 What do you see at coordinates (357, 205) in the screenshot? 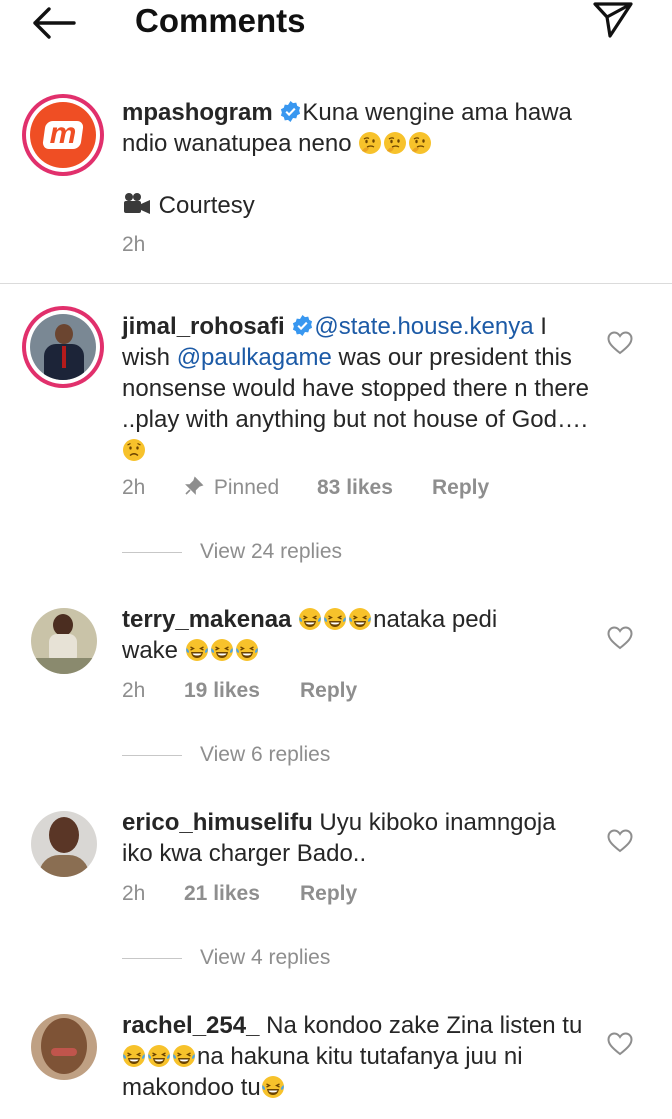
I see `caption-courtesy: Courtesy` at bounding box center [357, 205].